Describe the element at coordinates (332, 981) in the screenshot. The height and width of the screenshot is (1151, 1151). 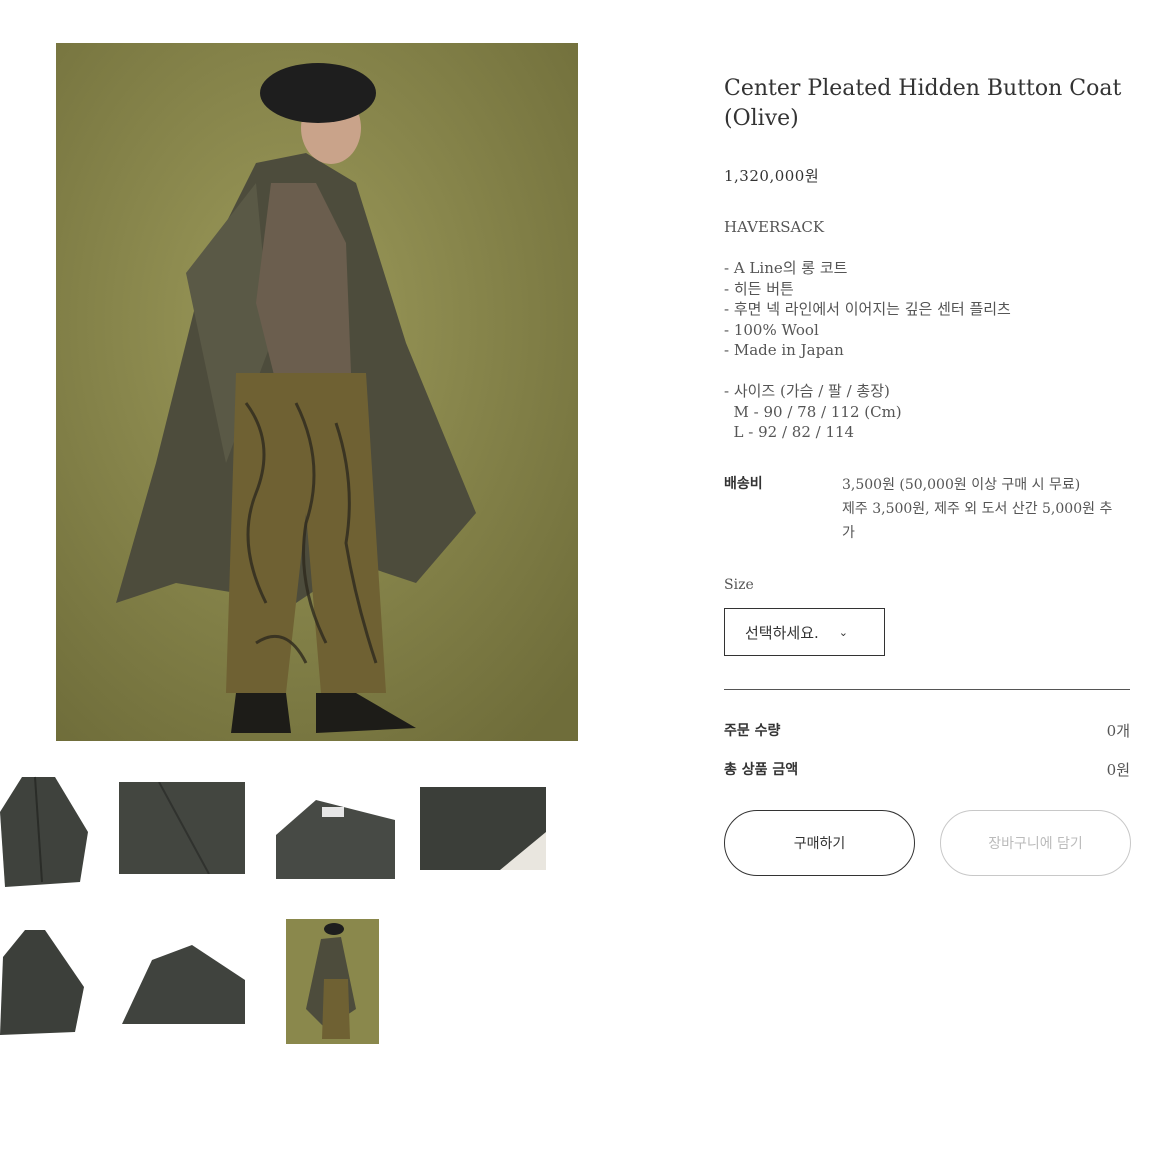
I see `thumbnail-model-photo` at that location.